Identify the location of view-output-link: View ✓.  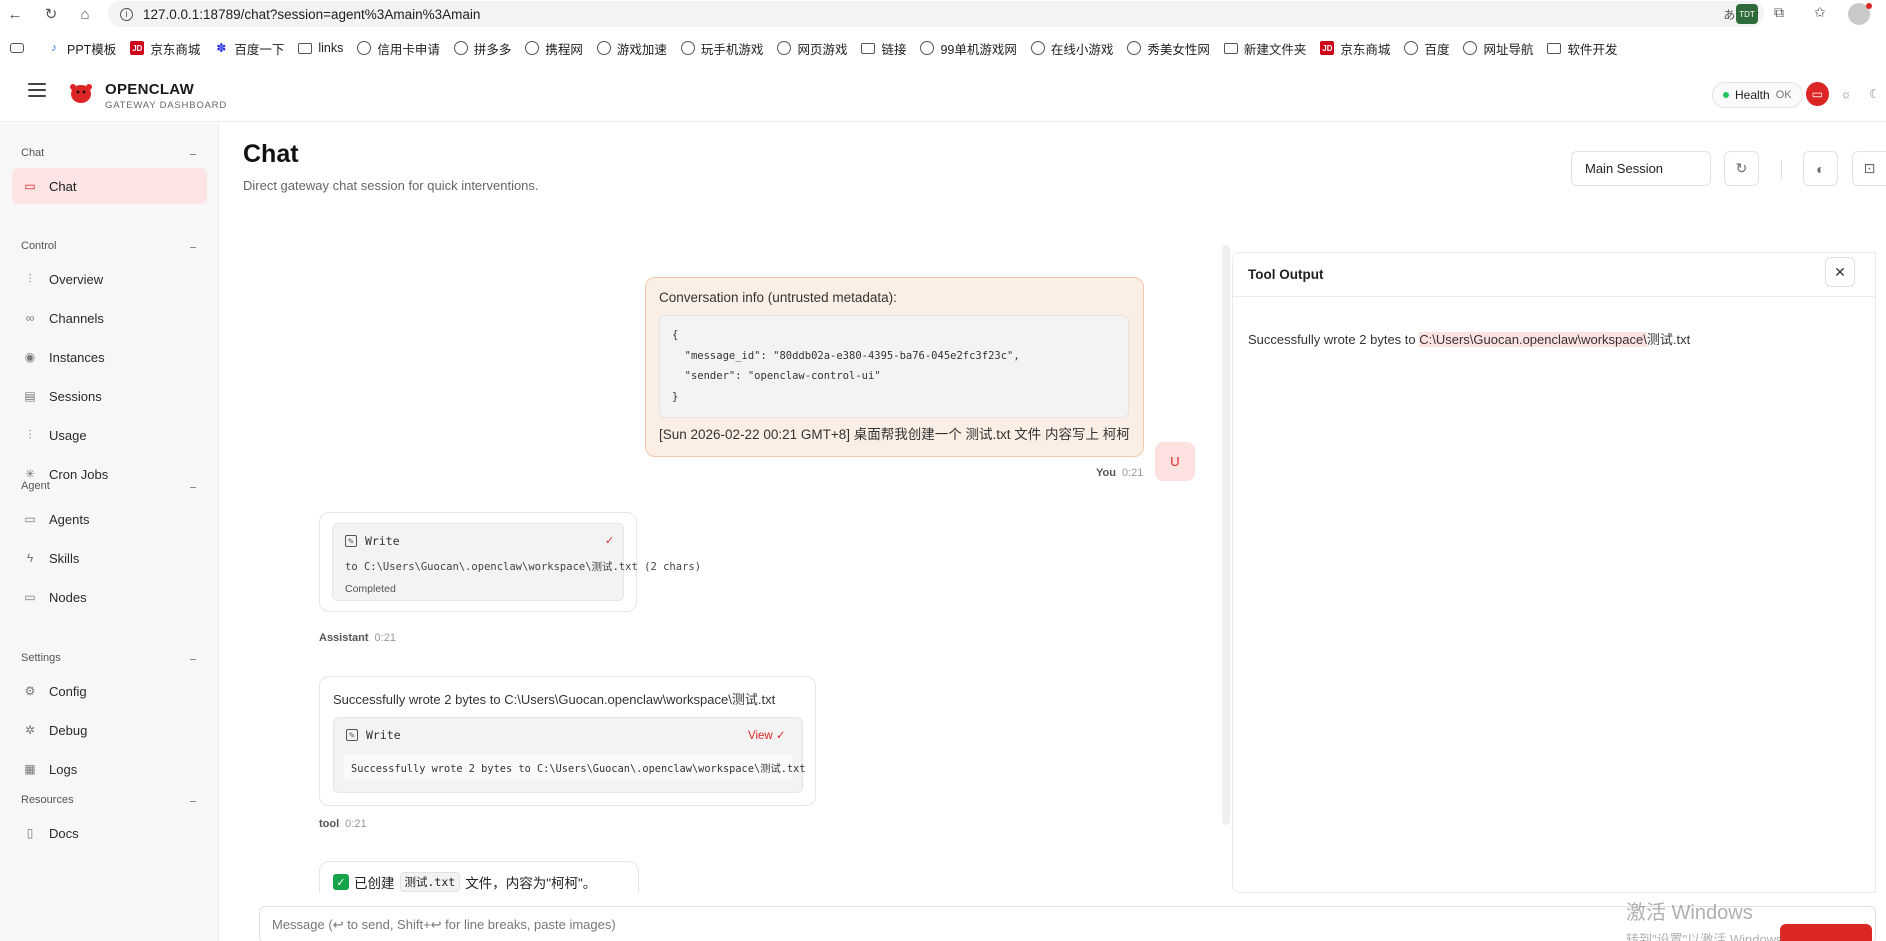
(767, 735).